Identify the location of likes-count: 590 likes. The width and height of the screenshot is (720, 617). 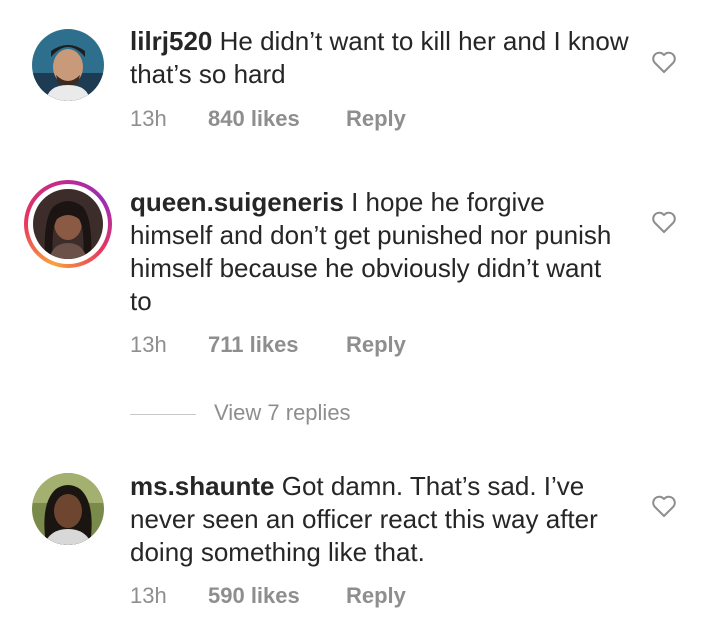
(277, 596).